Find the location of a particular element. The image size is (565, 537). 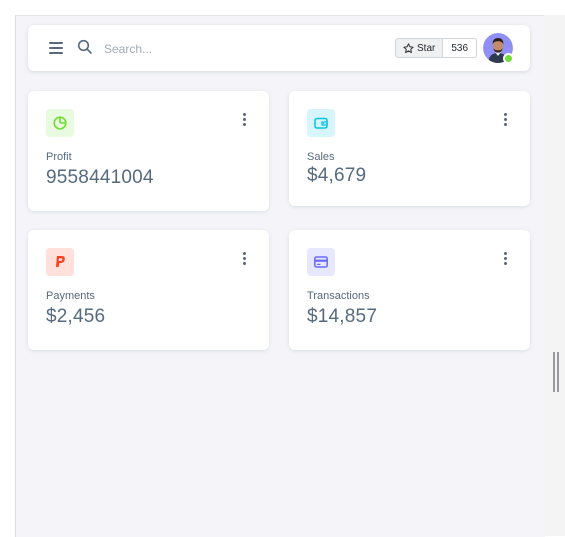

profit-card: Profit 9558441004 is located at coordinates (148, 151).